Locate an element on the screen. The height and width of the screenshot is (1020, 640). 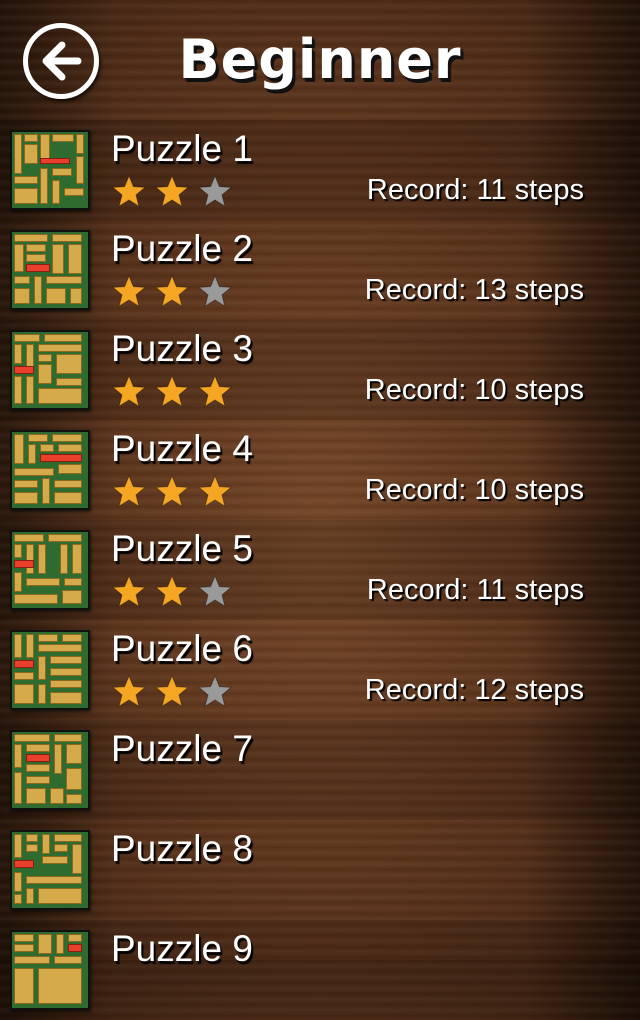
puzzle-row-9: Puzzle 9 is located at coordinates (320, 970).